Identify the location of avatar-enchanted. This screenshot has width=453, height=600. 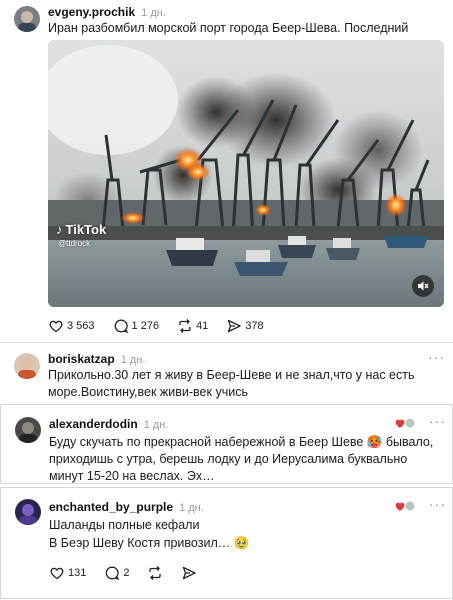
(28, 512).